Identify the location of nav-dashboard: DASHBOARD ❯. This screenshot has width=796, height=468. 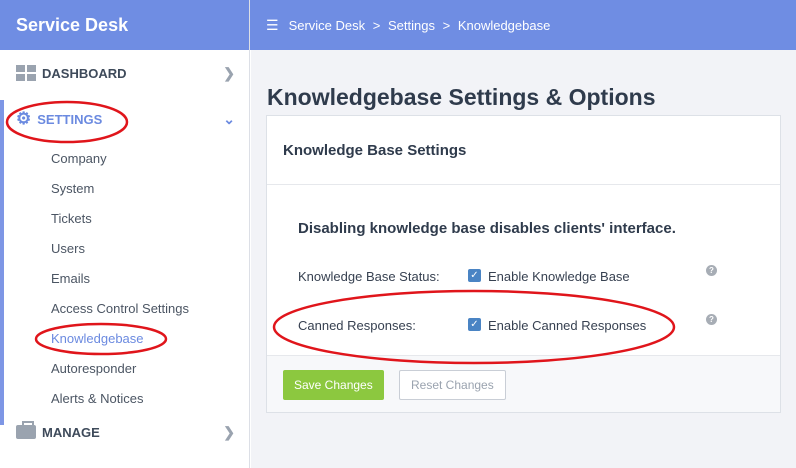
(124, 73).